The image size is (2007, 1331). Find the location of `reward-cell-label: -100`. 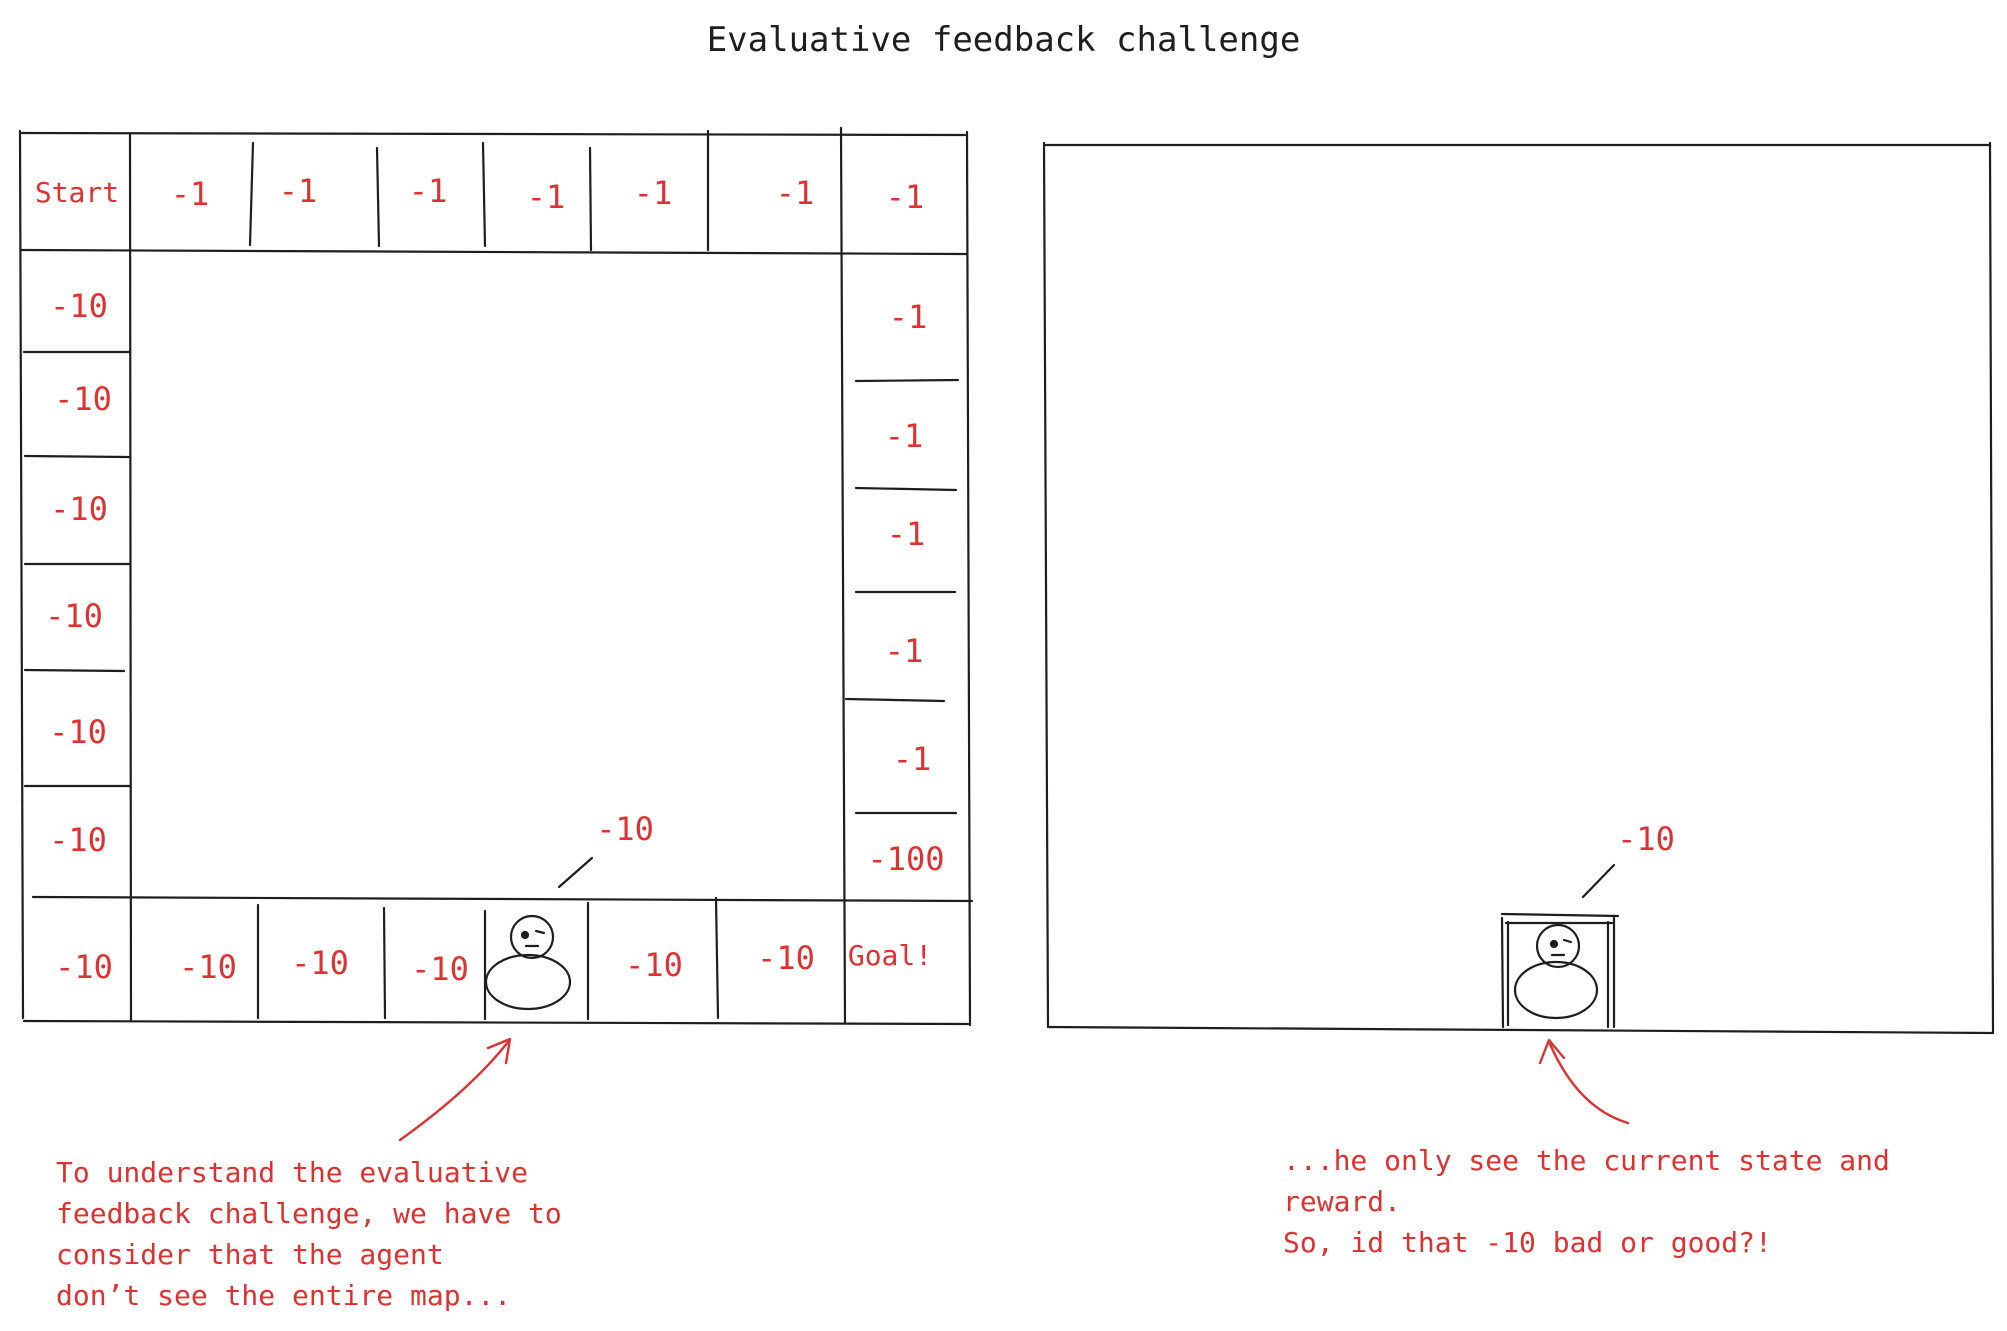

reward-cell-label: -100 is located at coordinates (905, 859).